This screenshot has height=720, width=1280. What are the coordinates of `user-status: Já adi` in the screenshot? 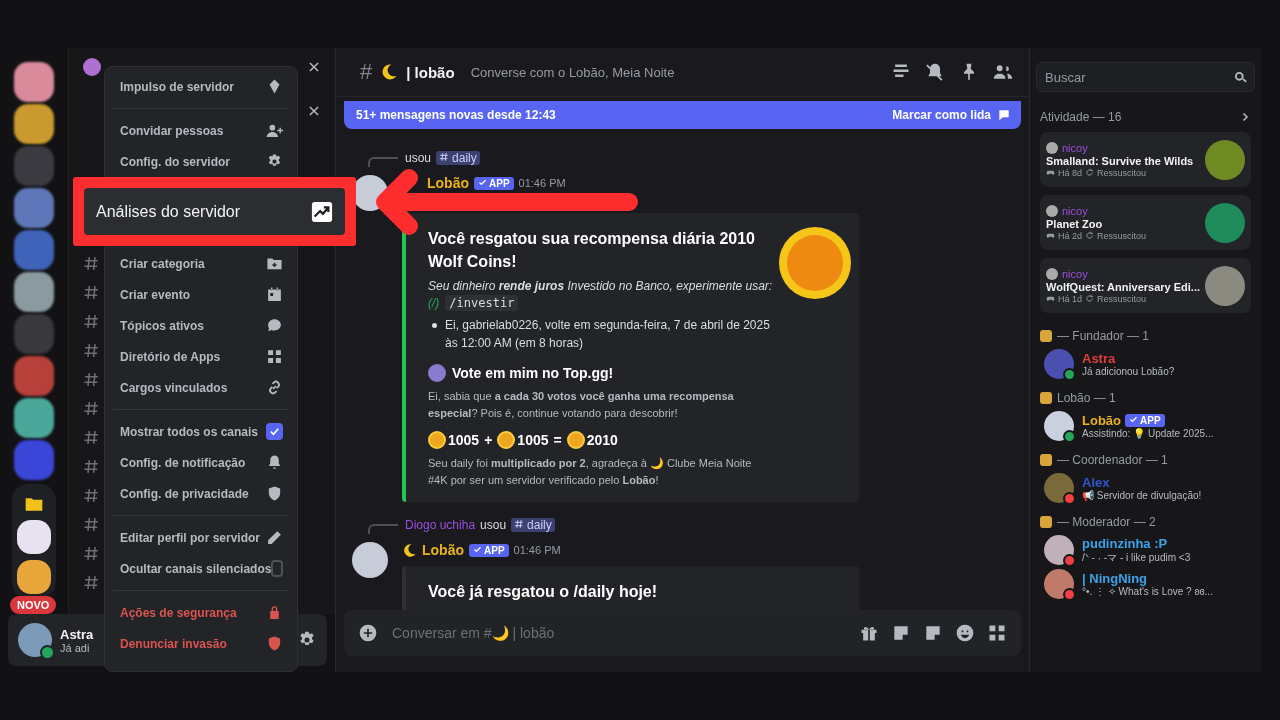 It's located at (75, 647).